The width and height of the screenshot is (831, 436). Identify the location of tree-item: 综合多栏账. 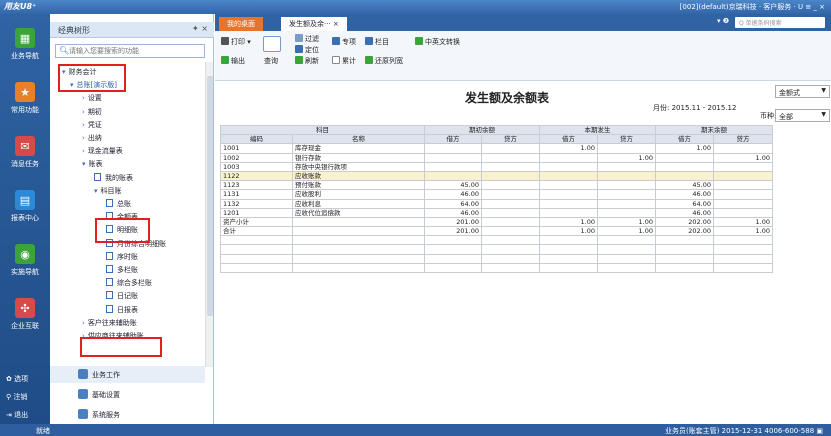
(129, 283).